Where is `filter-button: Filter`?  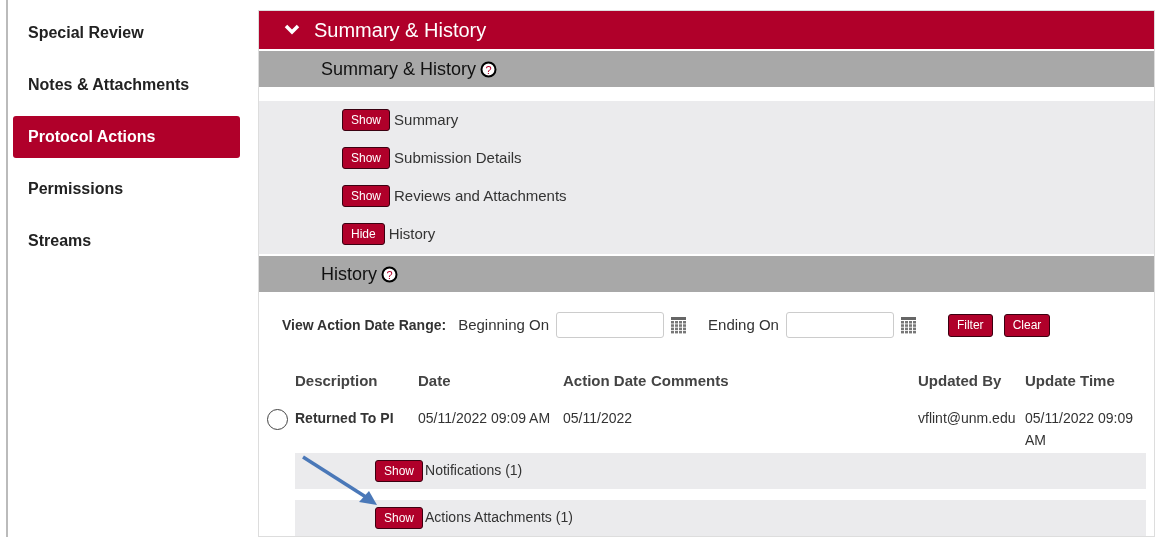 filter-button: Filter is located at coordinates (970, 325).